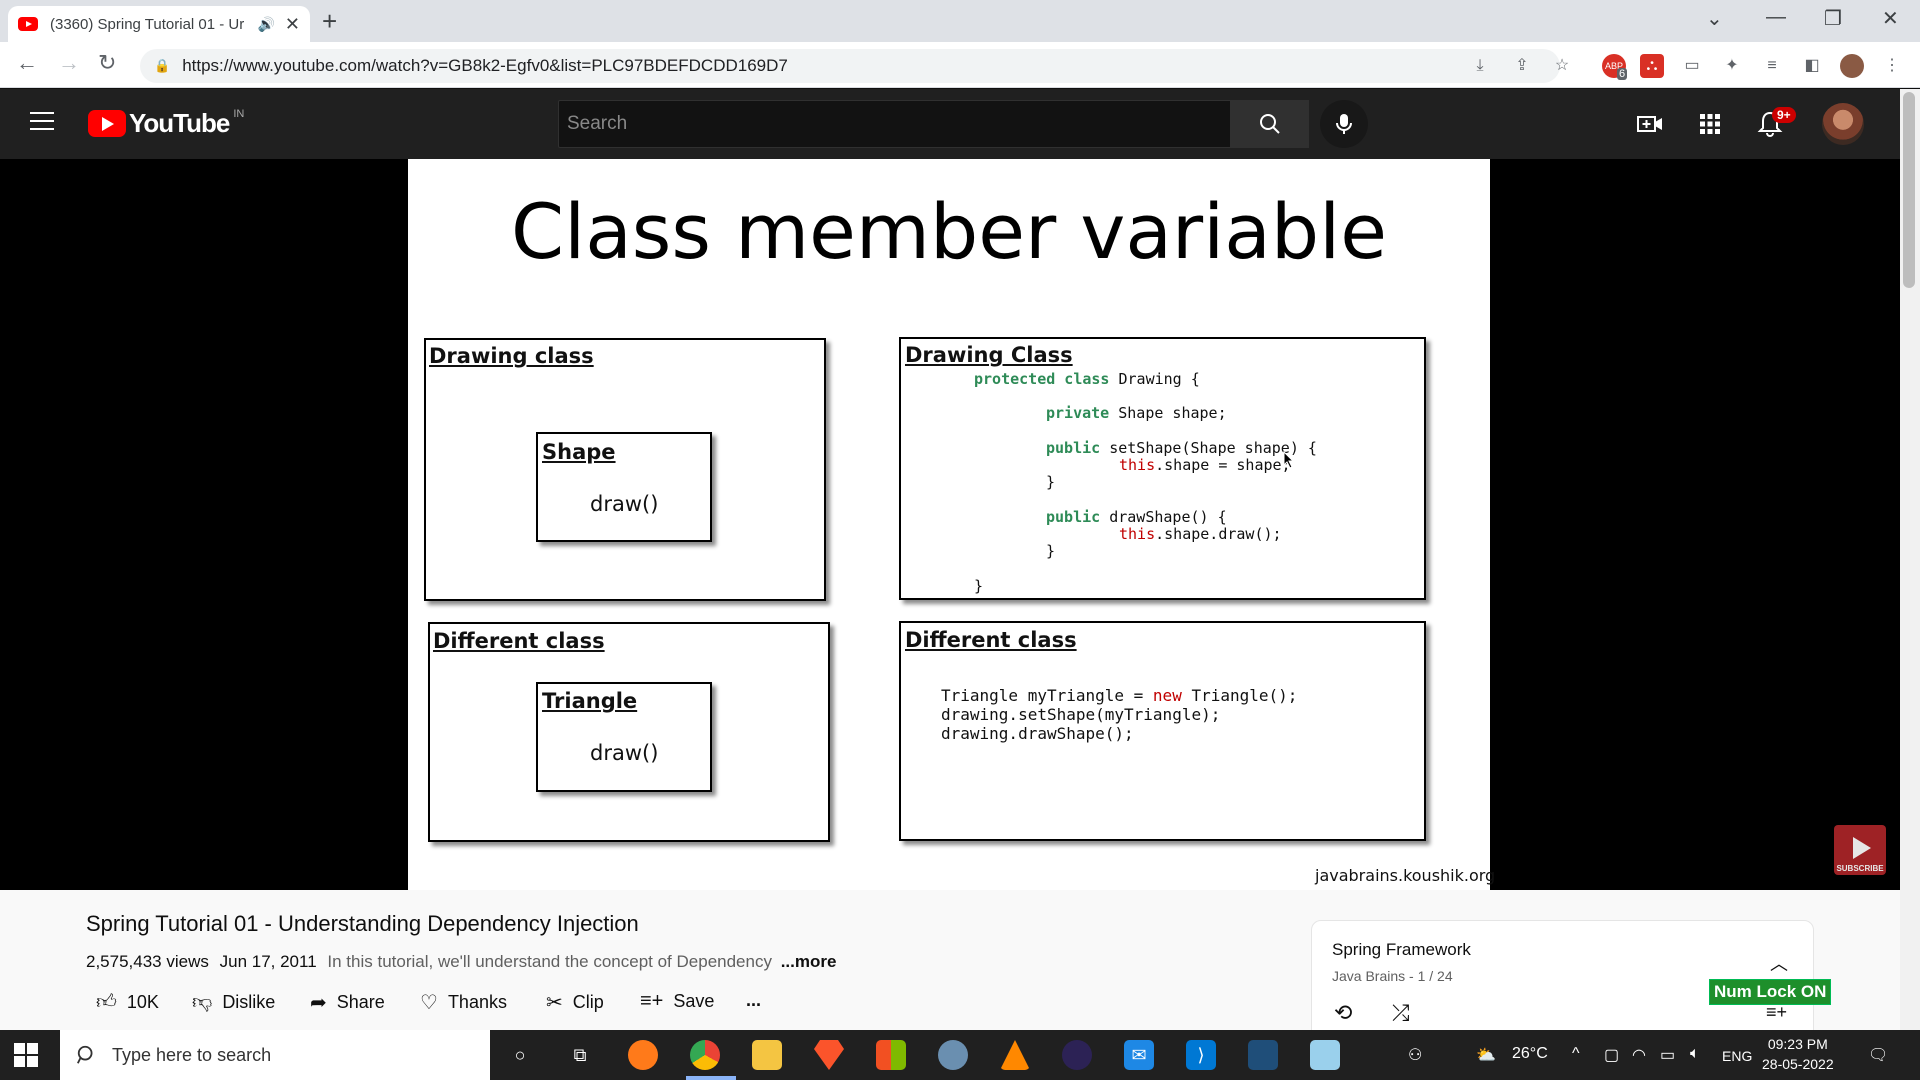 This screenshot has width=1920, height=1080. Describe the element at coordinates (519, 641) in the screenshot. I see `different-class-label: Different class` at that location.